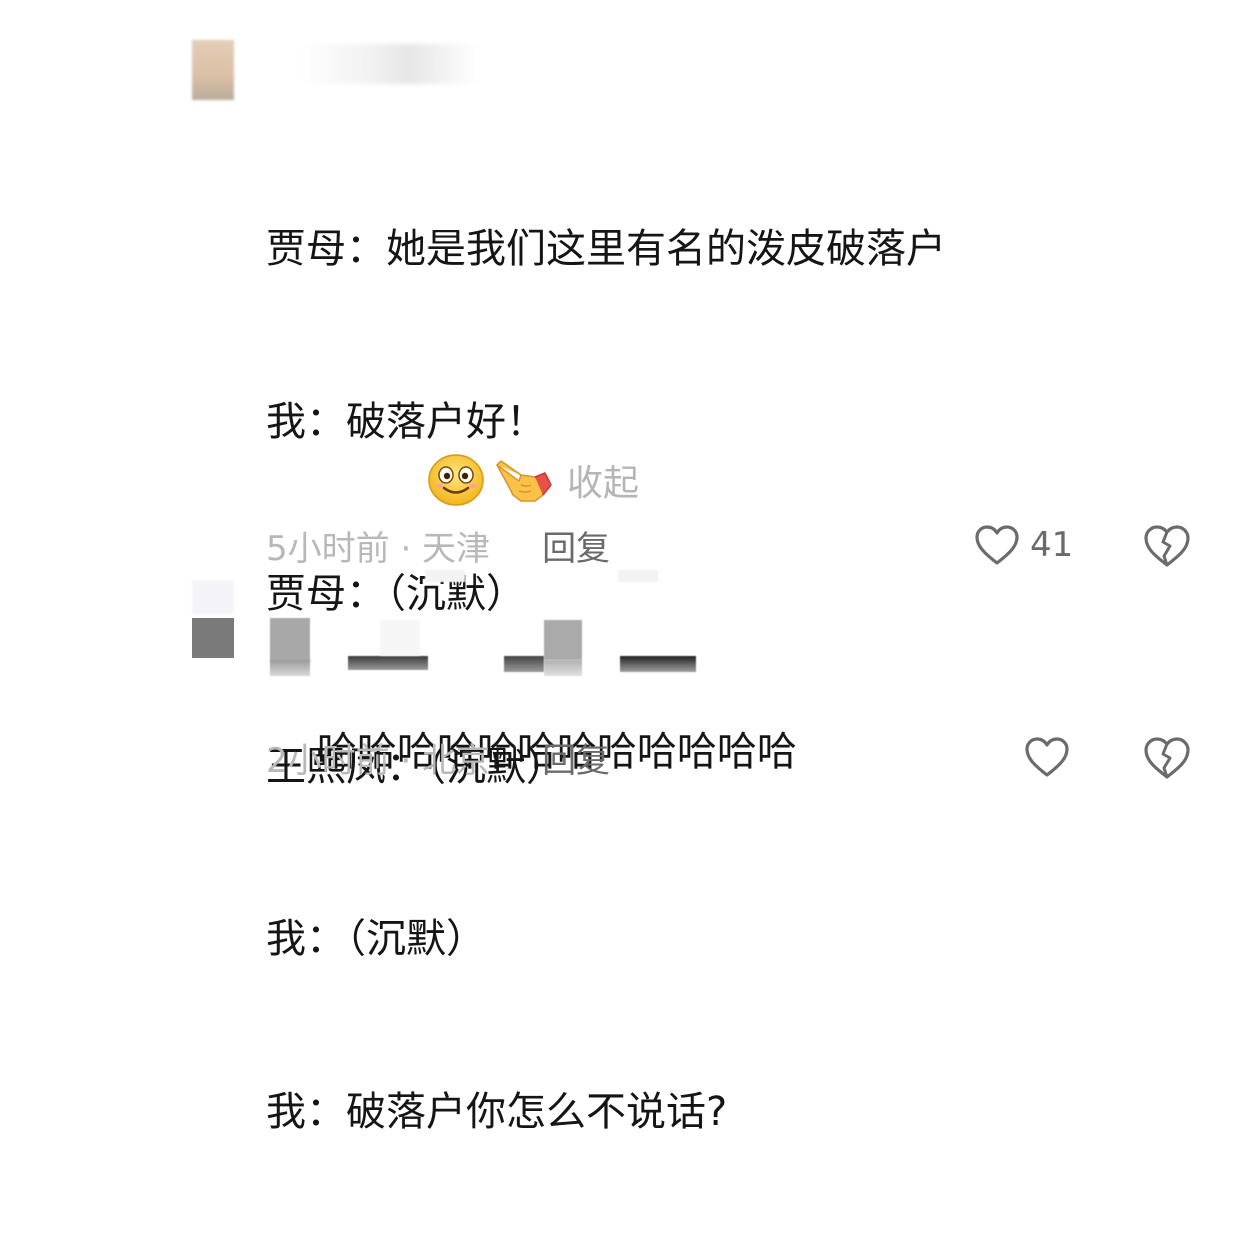 The image size is (1242, 1256). What do you see at coordinates (378, 760) in the screenshot?
I see `time-location: 2小时前 · 北京` at bounding box center [378, 760].